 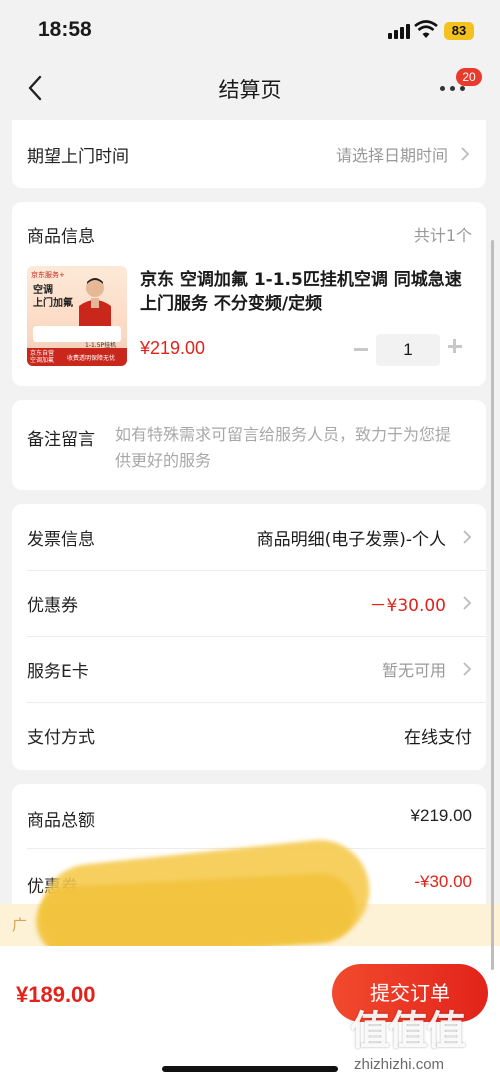 What do you see at coordinates (173, 348) in the screenshot?
I see `product-price: ¥219.00` at bounding box center [173, 348].